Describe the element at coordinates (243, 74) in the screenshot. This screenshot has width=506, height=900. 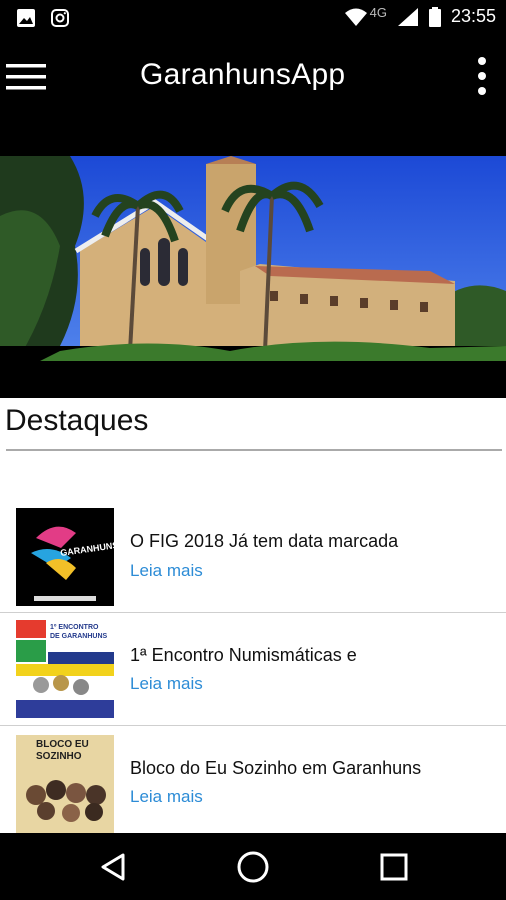
I see `app-title: GaranhunsApp` at that location.